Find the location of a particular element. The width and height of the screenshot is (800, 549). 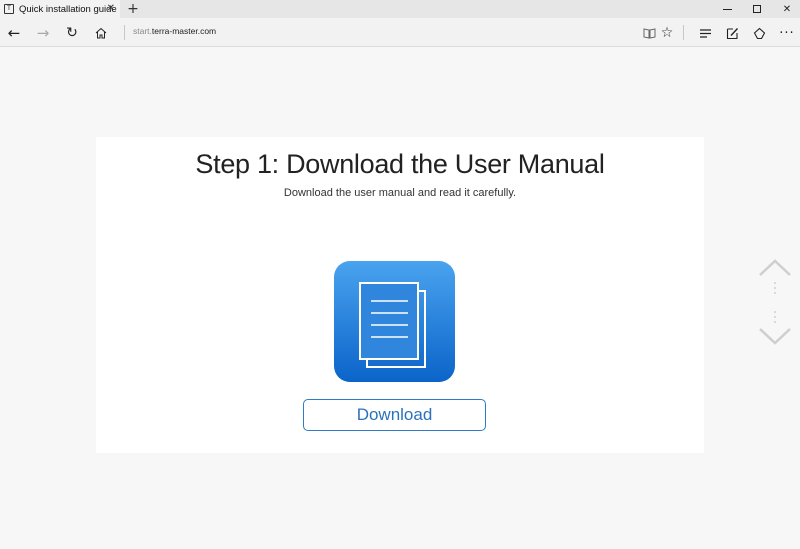

minimize-icon is located at coordinates (727, 9).